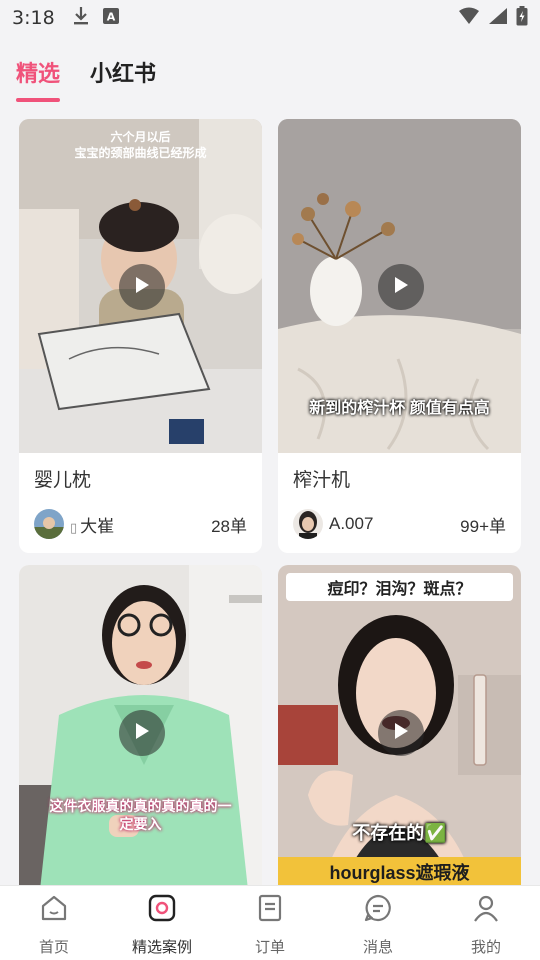  What do you see at coordinates (270, 78) in the screenshot?
I see `top-tabs: 精选 小红书` at bounding box center [270, 78].